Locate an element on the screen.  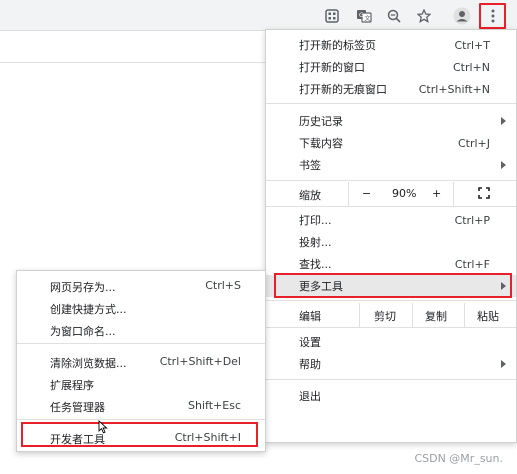
menu-item-shortcut: Ctrl+T is located at coordinates (472, 45).